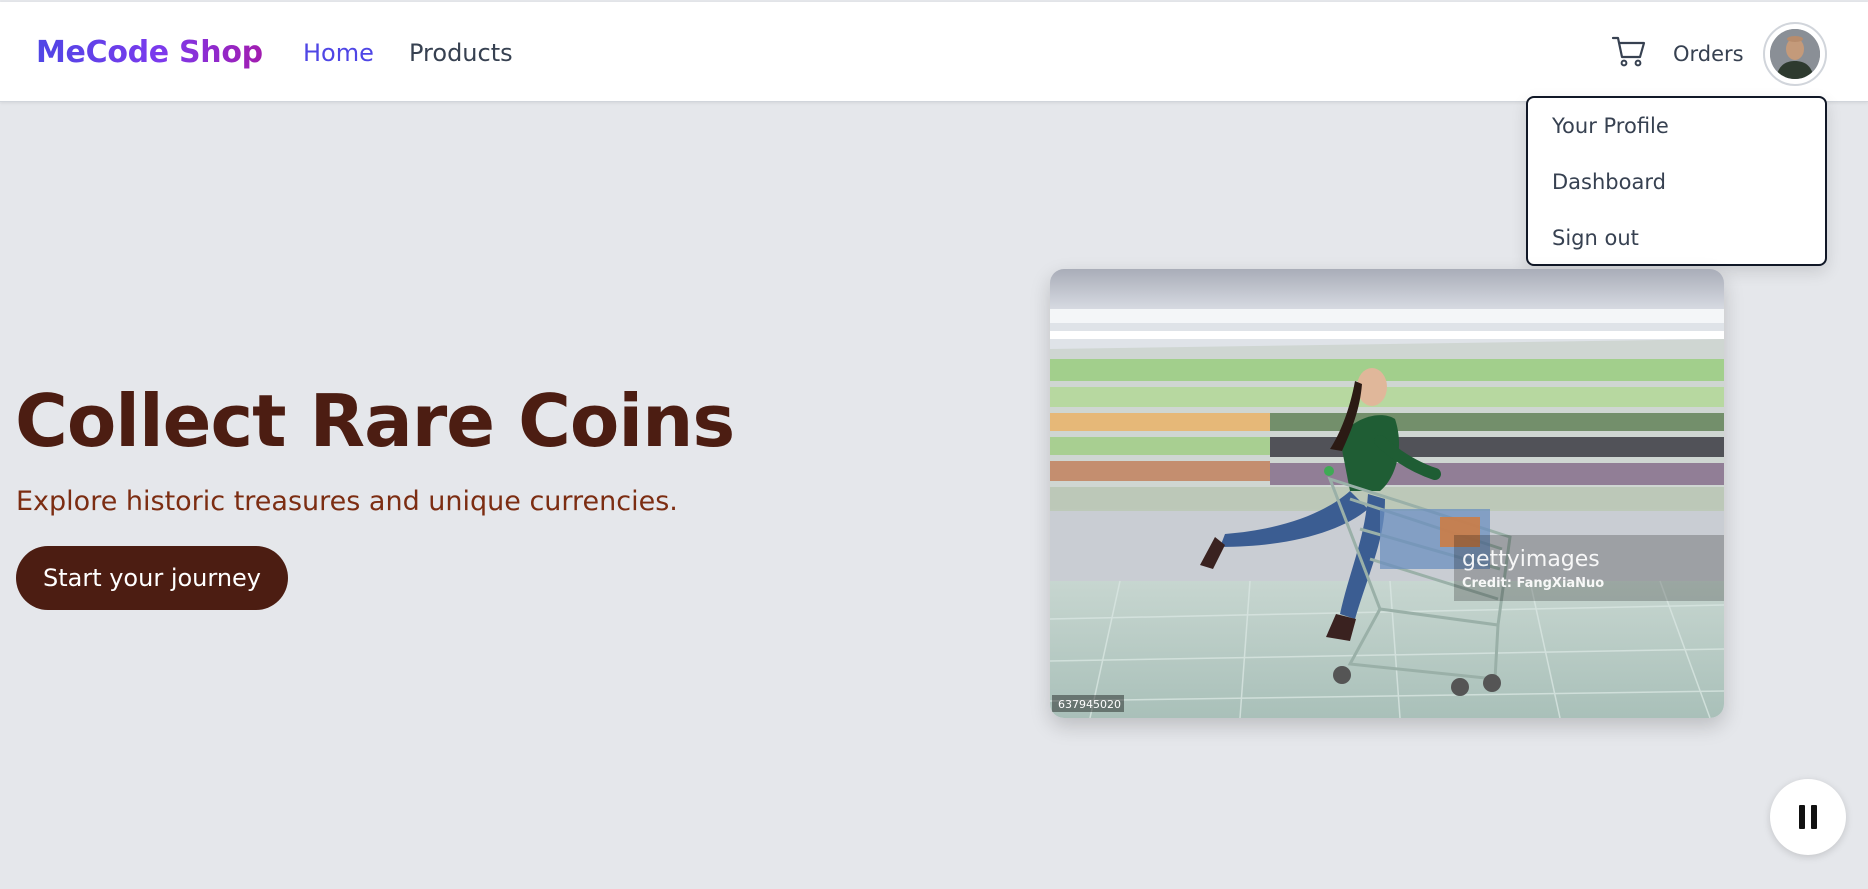 This screenshot has width=1868, height=889. What do you see at coordinates (149, 52) in the screenshot?
I see `logo: MeCode Shop` at bounding box center [149, 52].